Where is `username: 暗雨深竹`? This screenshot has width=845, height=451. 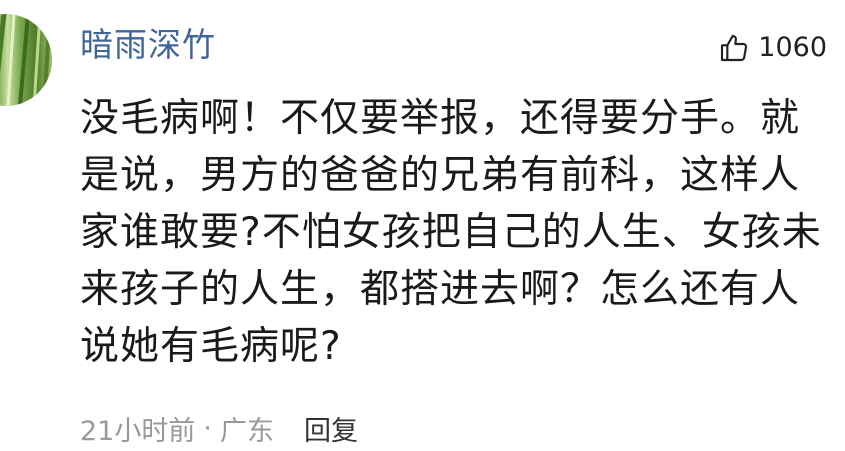
username: 暗雨深竹 is located at coordinates (148, 45).